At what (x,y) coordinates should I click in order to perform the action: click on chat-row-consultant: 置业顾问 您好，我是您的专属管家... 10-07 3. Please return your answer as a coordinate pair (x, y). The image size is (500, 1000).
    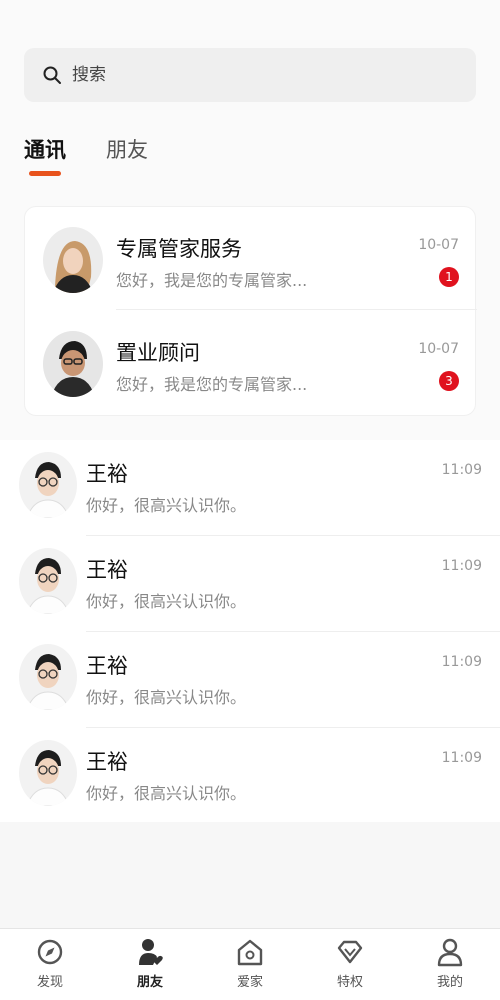
    Looking at the image, I should click on (251, 363).